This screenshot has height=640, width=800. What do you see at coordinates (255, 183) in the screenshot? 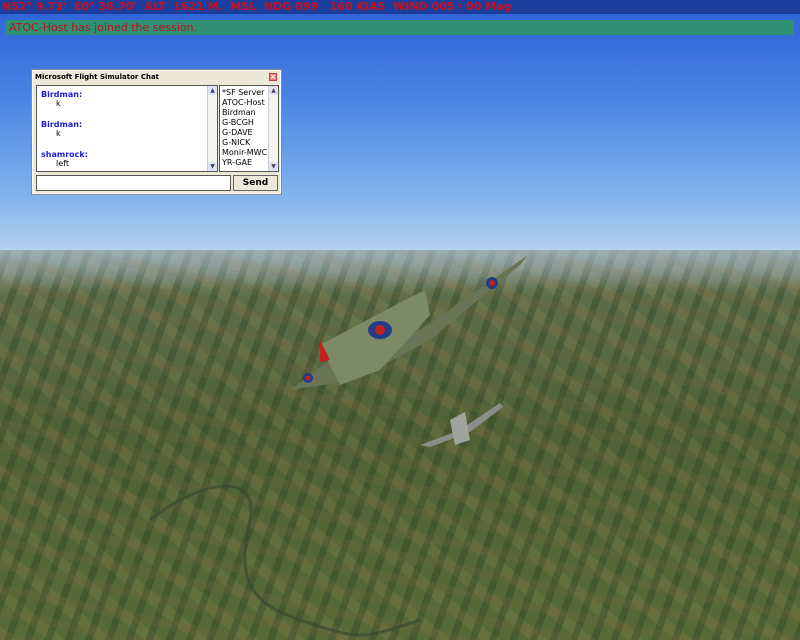
I see `send-button: Send` at bounding box center [255, 183].